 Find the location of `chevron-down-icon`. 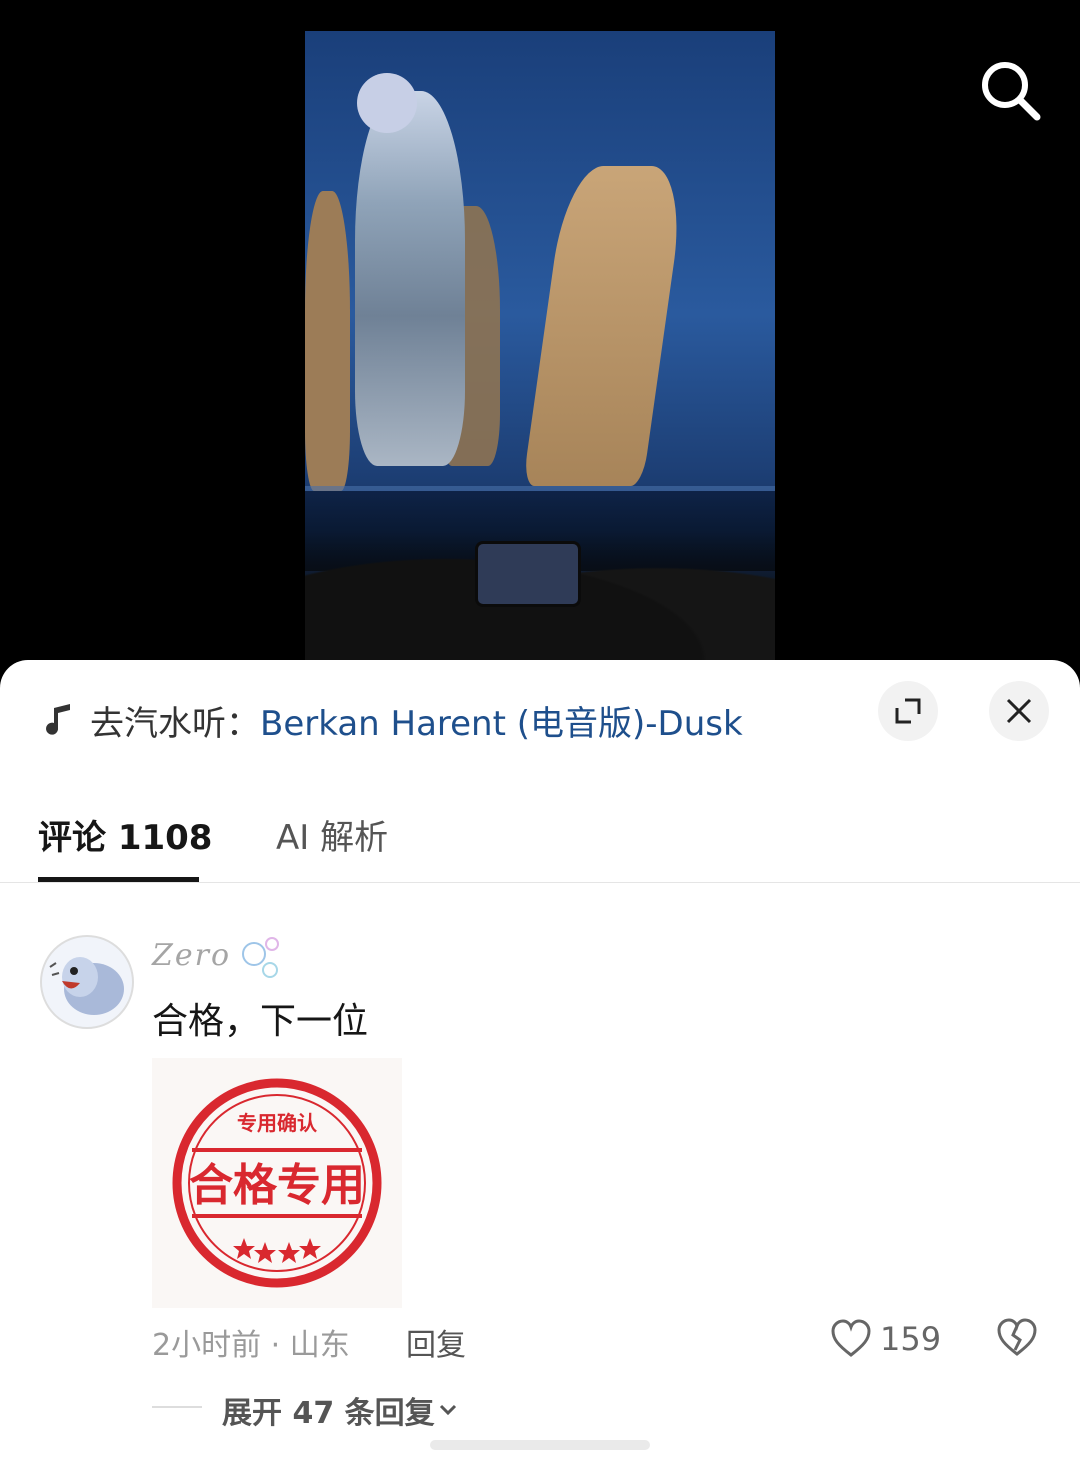

chevron-down-icon is located at coordinates (447, 1410).